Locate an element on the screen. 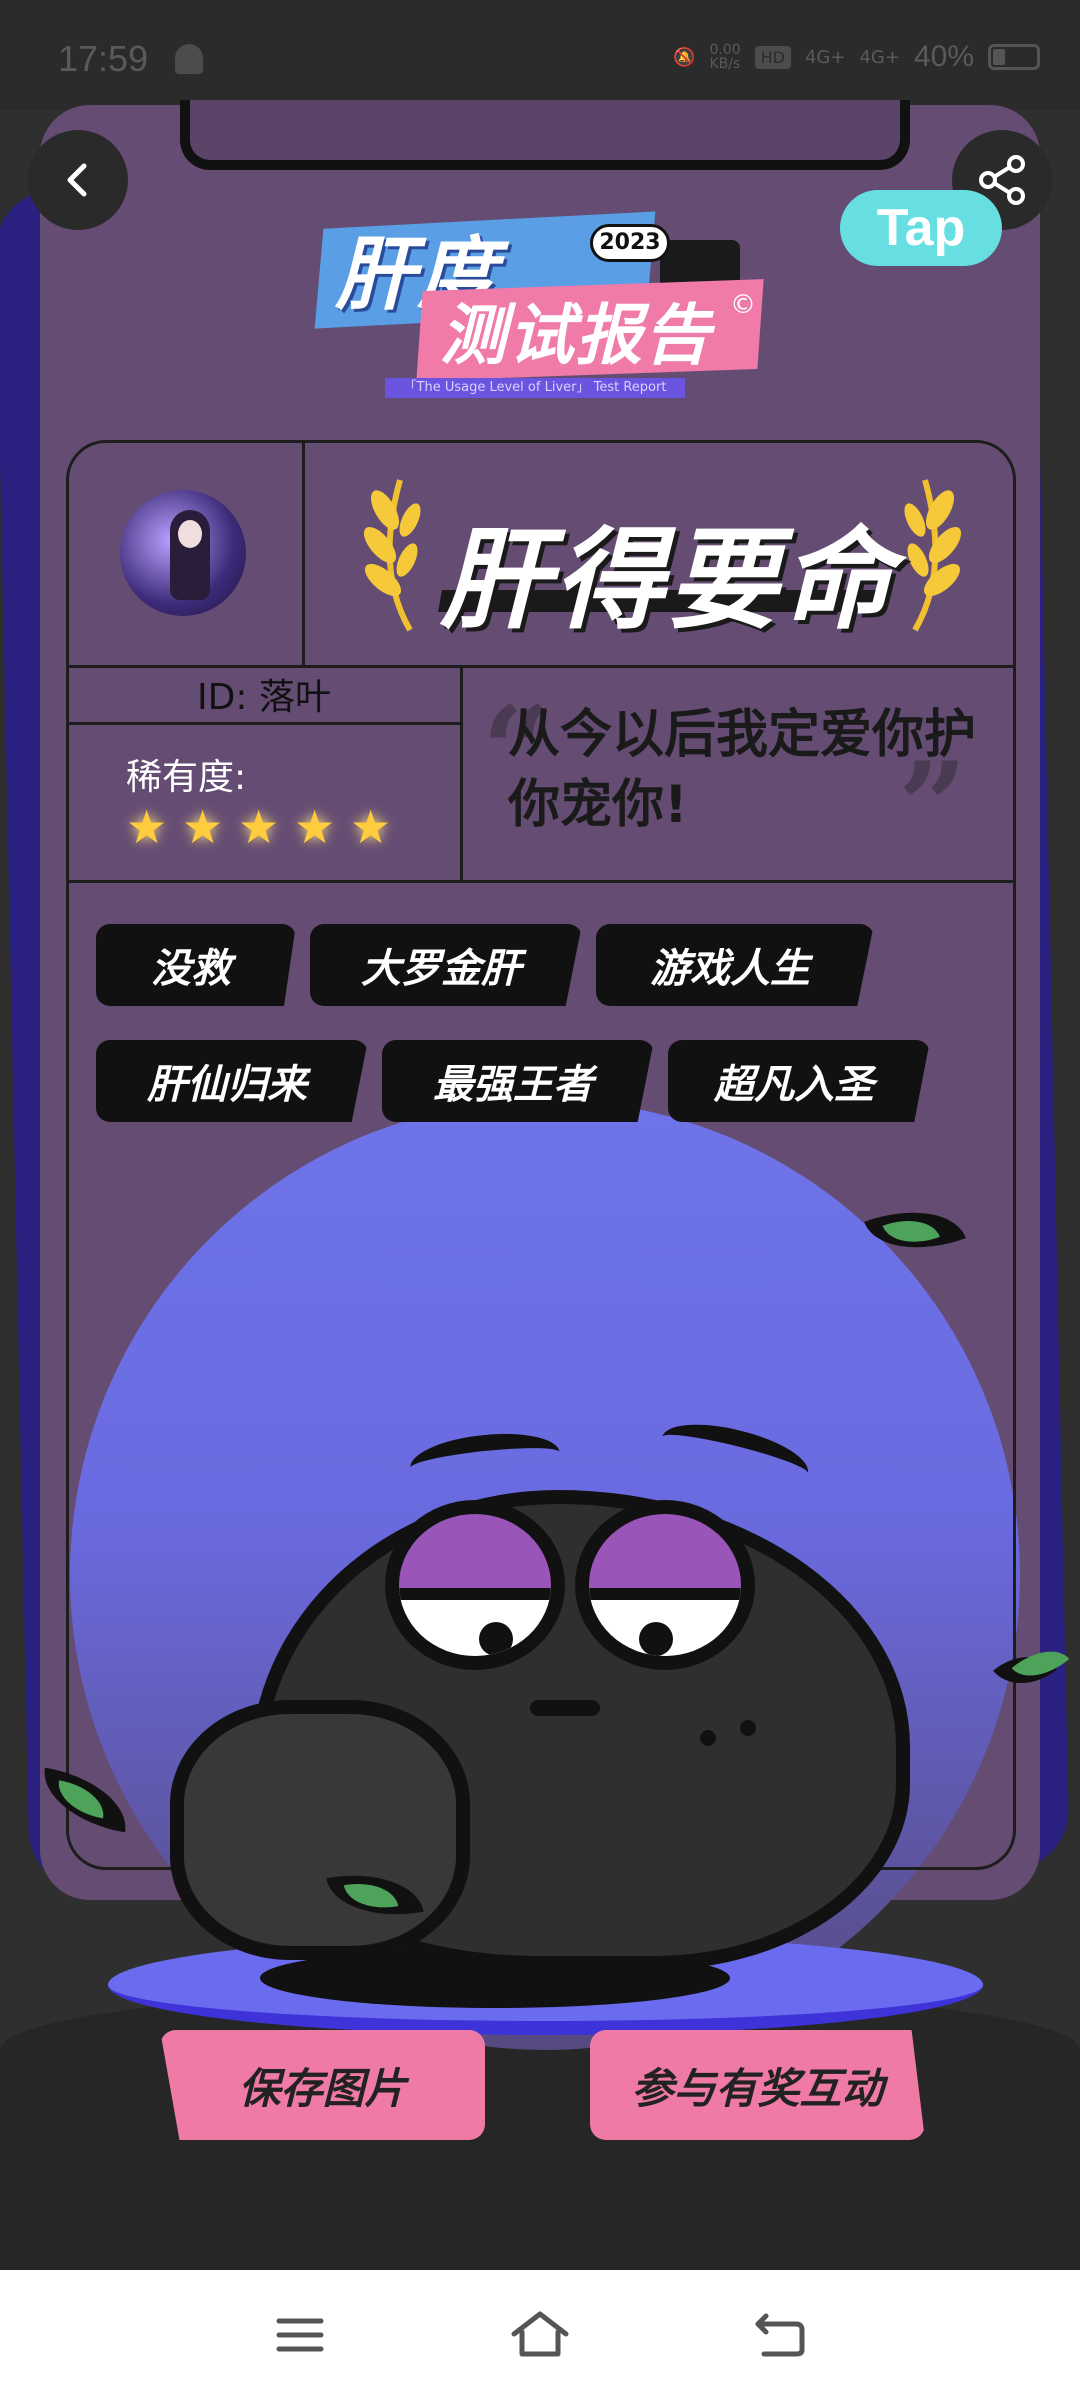  join-event-button: 参与有奖互动 is located at coordinates (757, 2085).